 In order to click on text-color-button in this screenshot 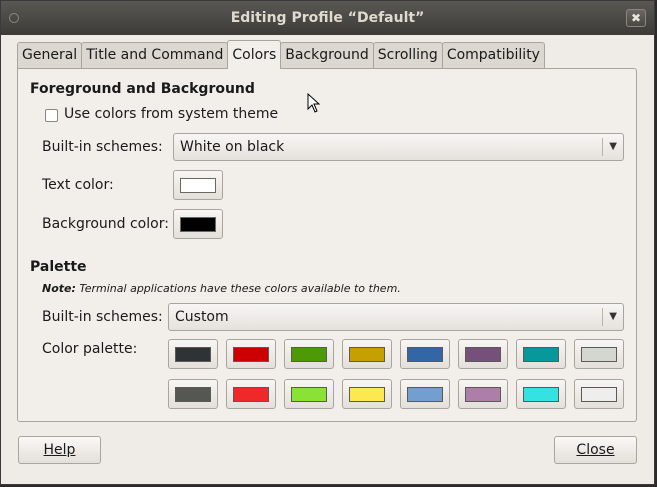, I will do `click(198, 185)`.